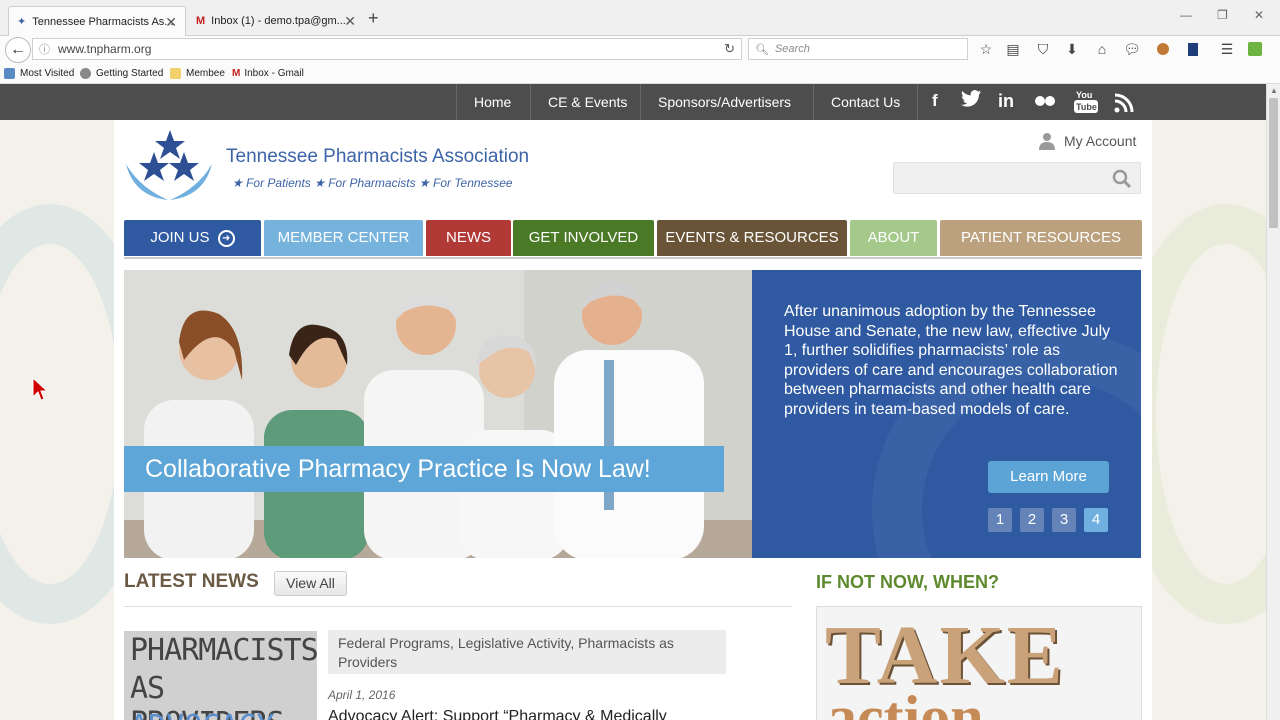  What do you see at coordinates (762, 49) in the screenshot?
I see `search-icon: 🔍︎` at bounding box center [762, 49].